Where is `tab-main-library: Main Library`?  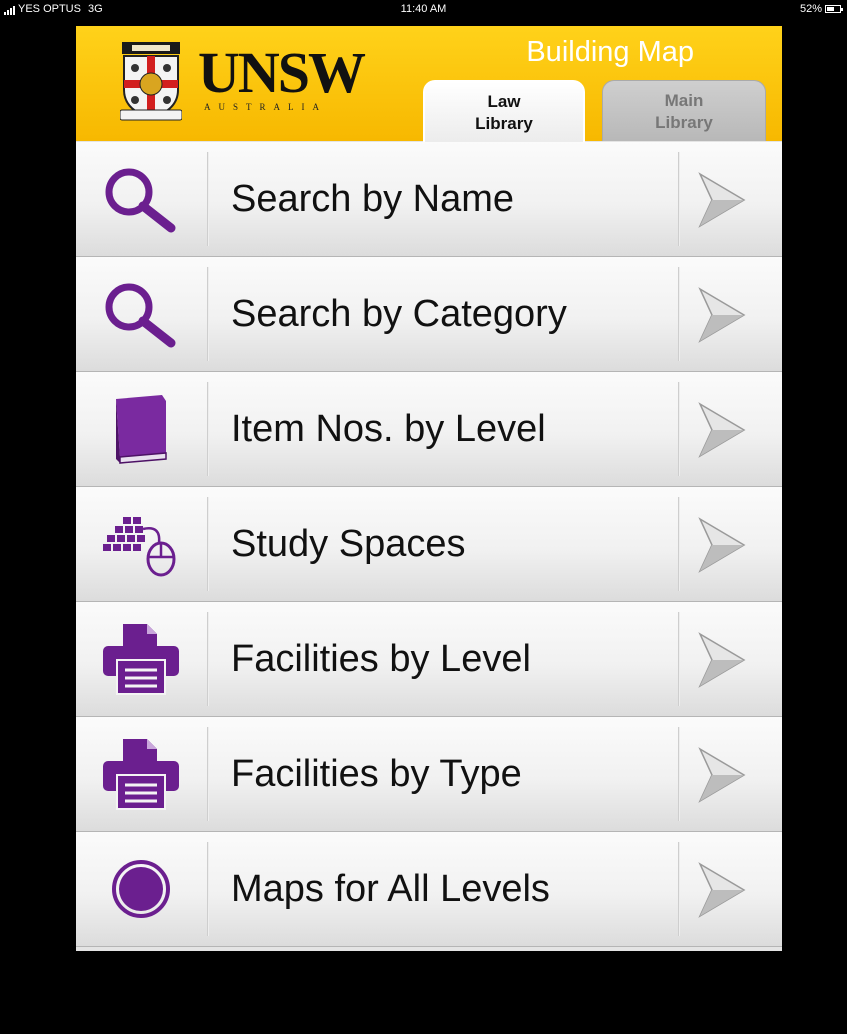
tab-main-library: Main Library is located at coordinates (684, 110).